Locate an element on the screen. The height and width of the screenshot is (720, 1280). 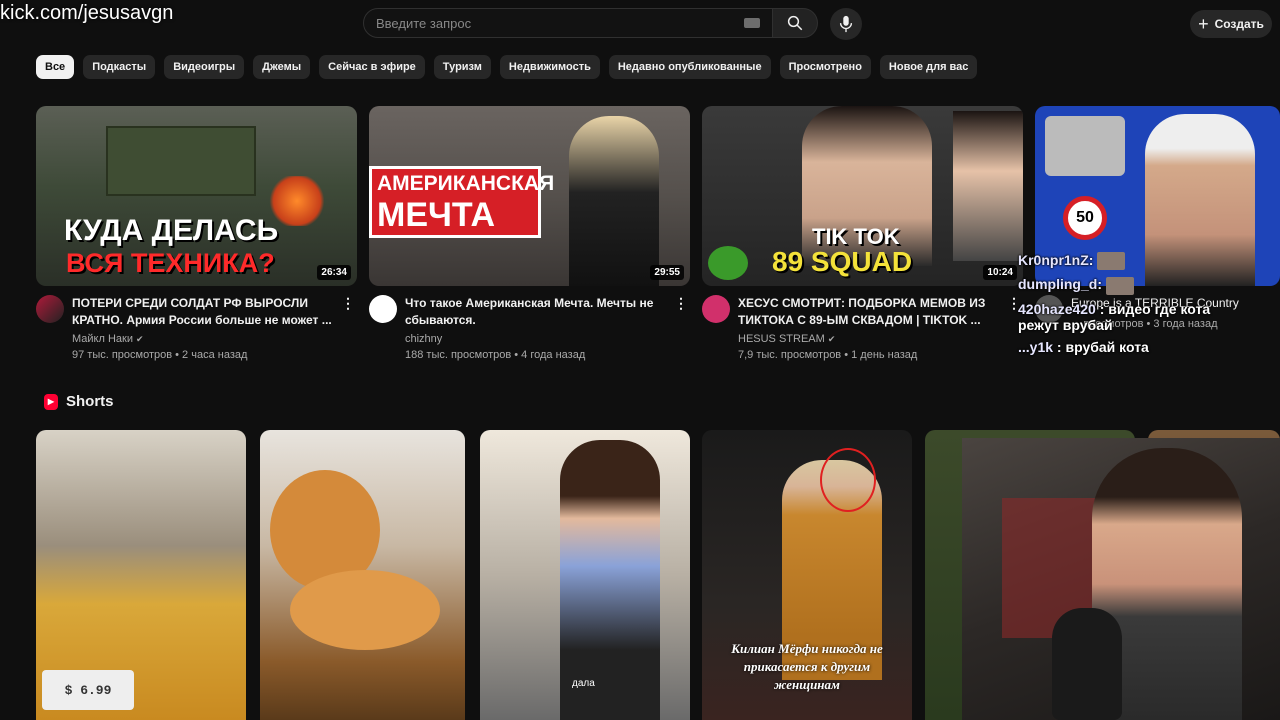
chat-text: : врубай кота is located at coordinates (1102, 346).